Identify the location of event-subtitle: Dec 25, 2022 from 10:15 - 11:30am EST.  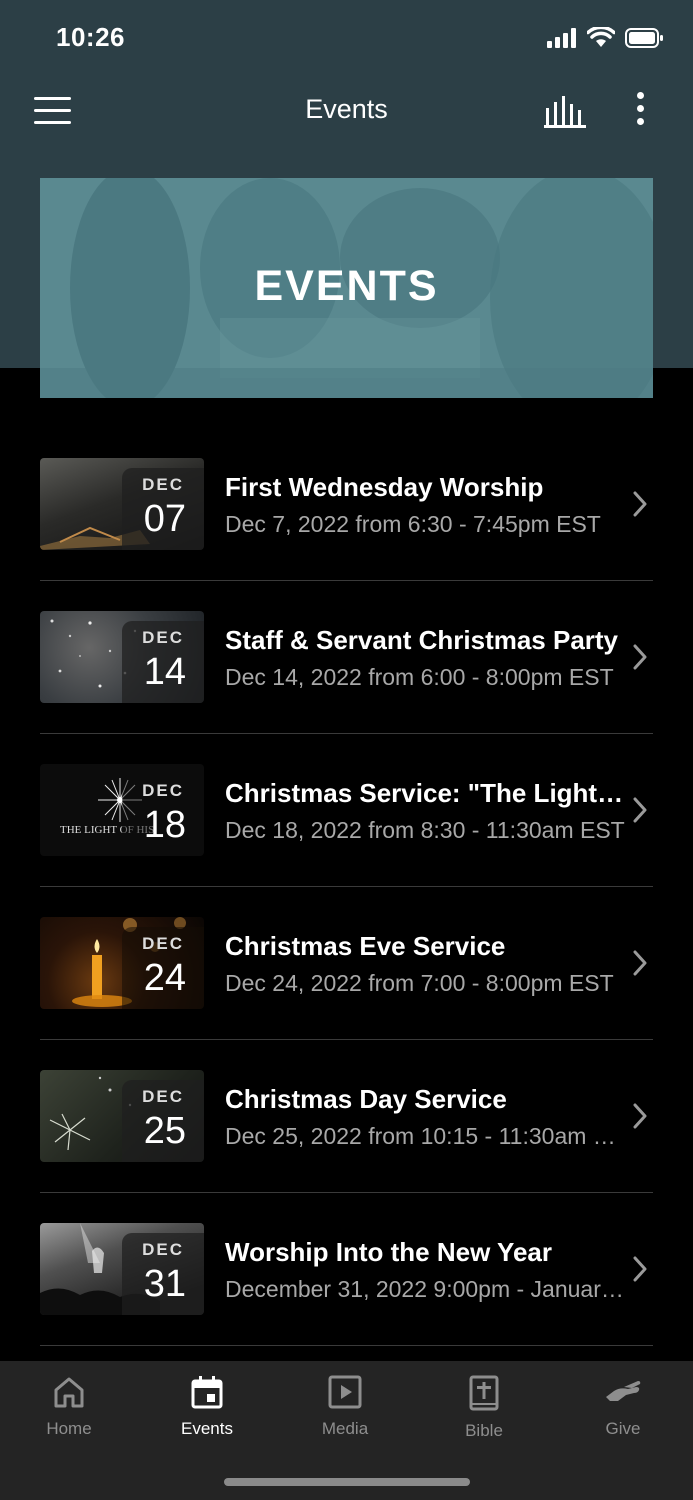
(426, 1136).